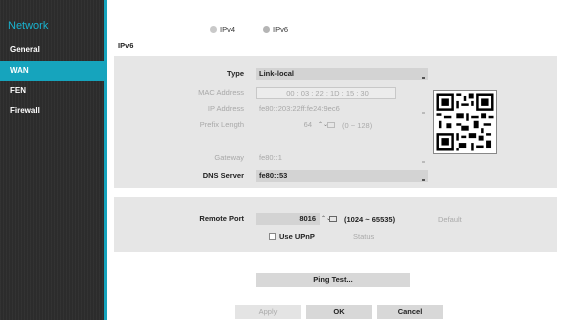 This screenshot has height=320, width=562. What do you see at coordinates (268, 312) in the screenshot?
I see `apply-button: Apply` at bounding box center [268, 312].